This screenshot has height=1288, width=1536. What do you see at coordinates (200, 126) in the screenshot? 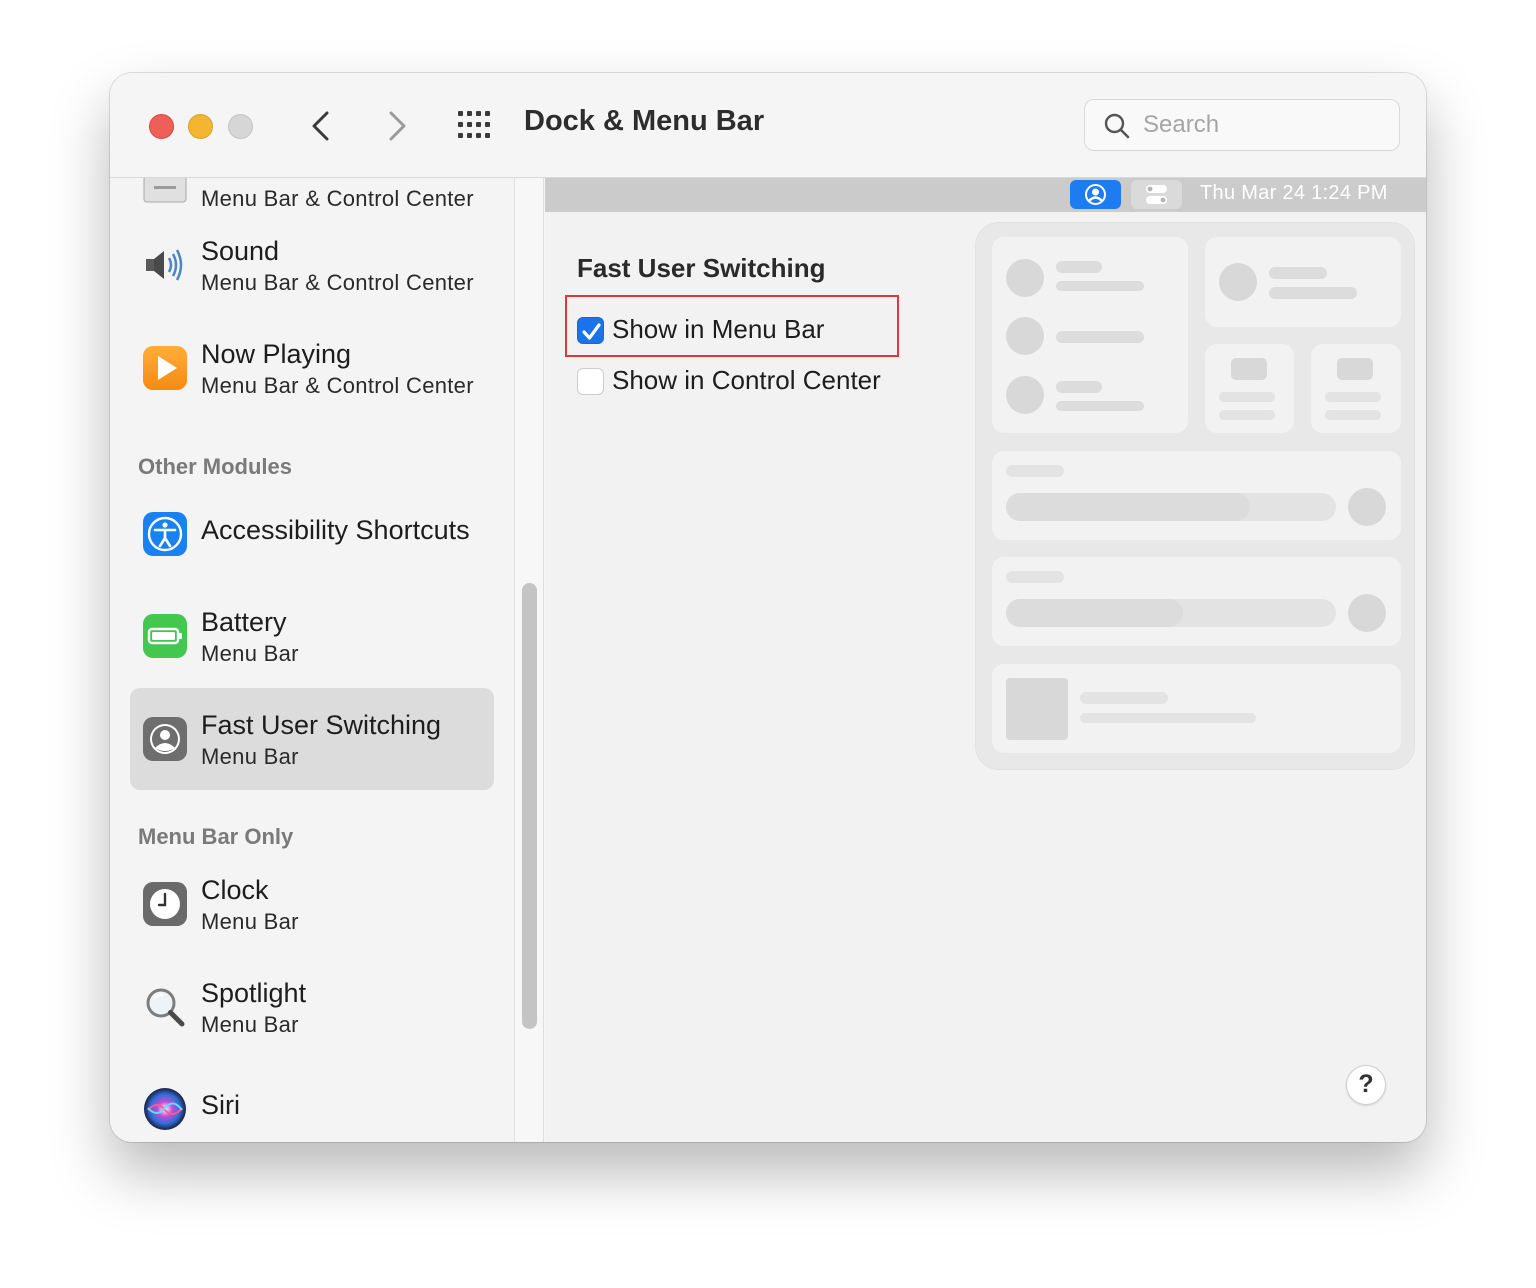
I see `minimize-window-button` at bounding box center [200, 126].